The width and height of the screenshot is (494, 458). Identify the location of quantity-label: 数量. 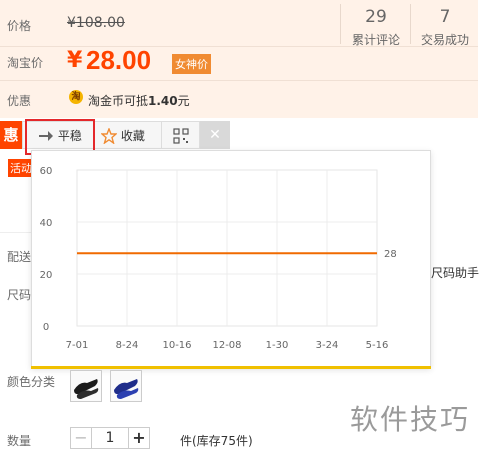
(19, 441).